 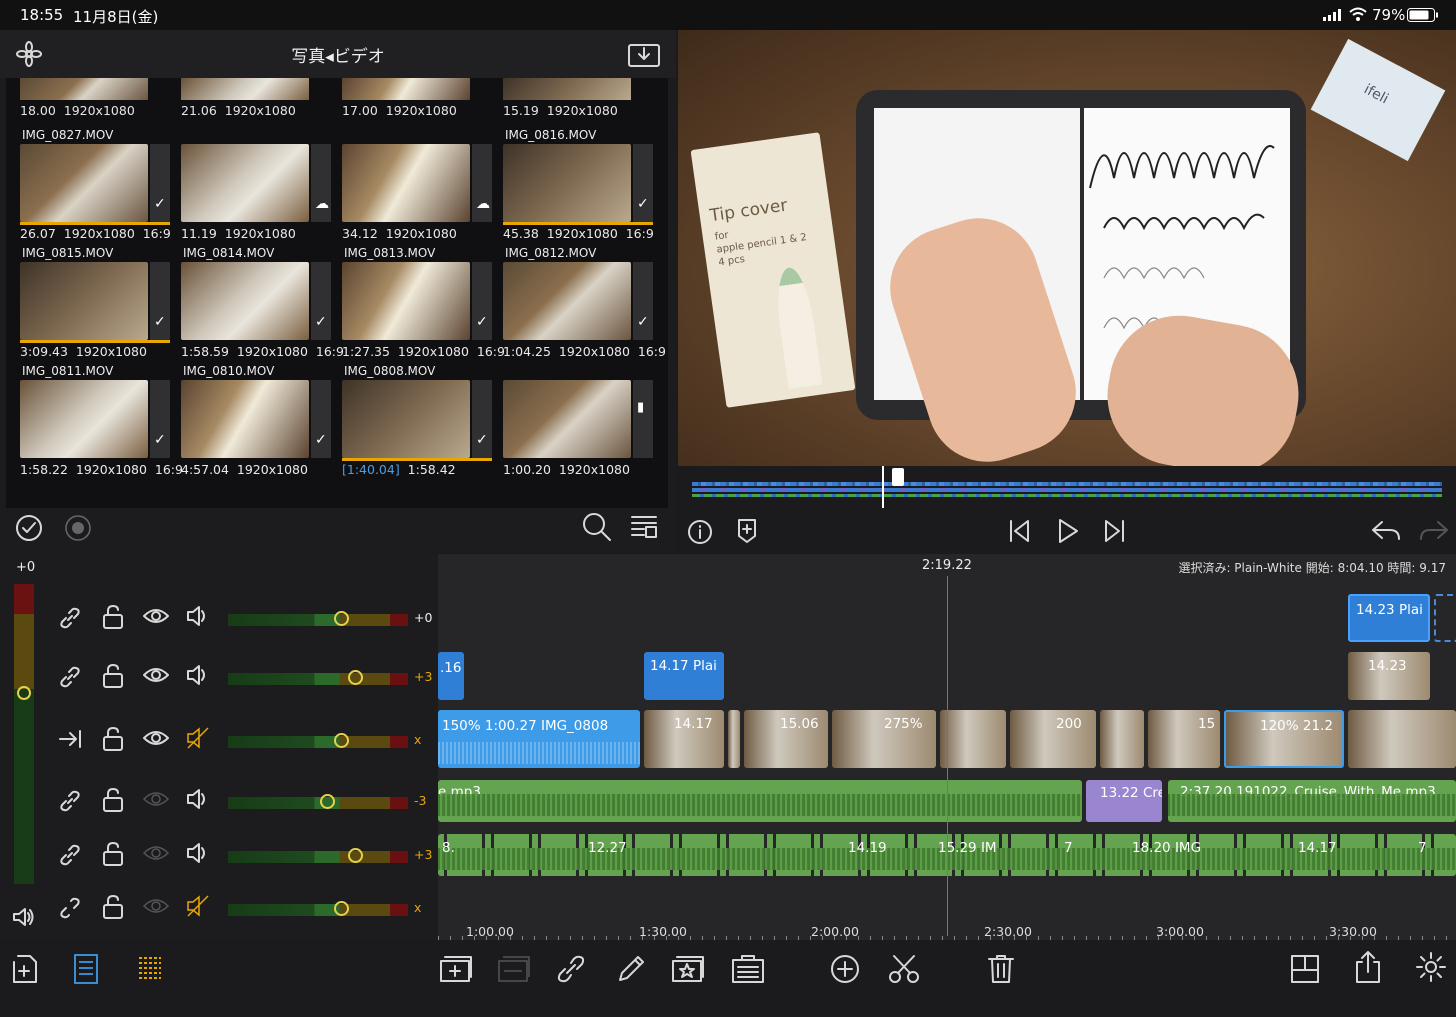 What do you see at coordinates (747, 531) in the screenshot?
I see `marker-icon` at bounding box center [747, 531].